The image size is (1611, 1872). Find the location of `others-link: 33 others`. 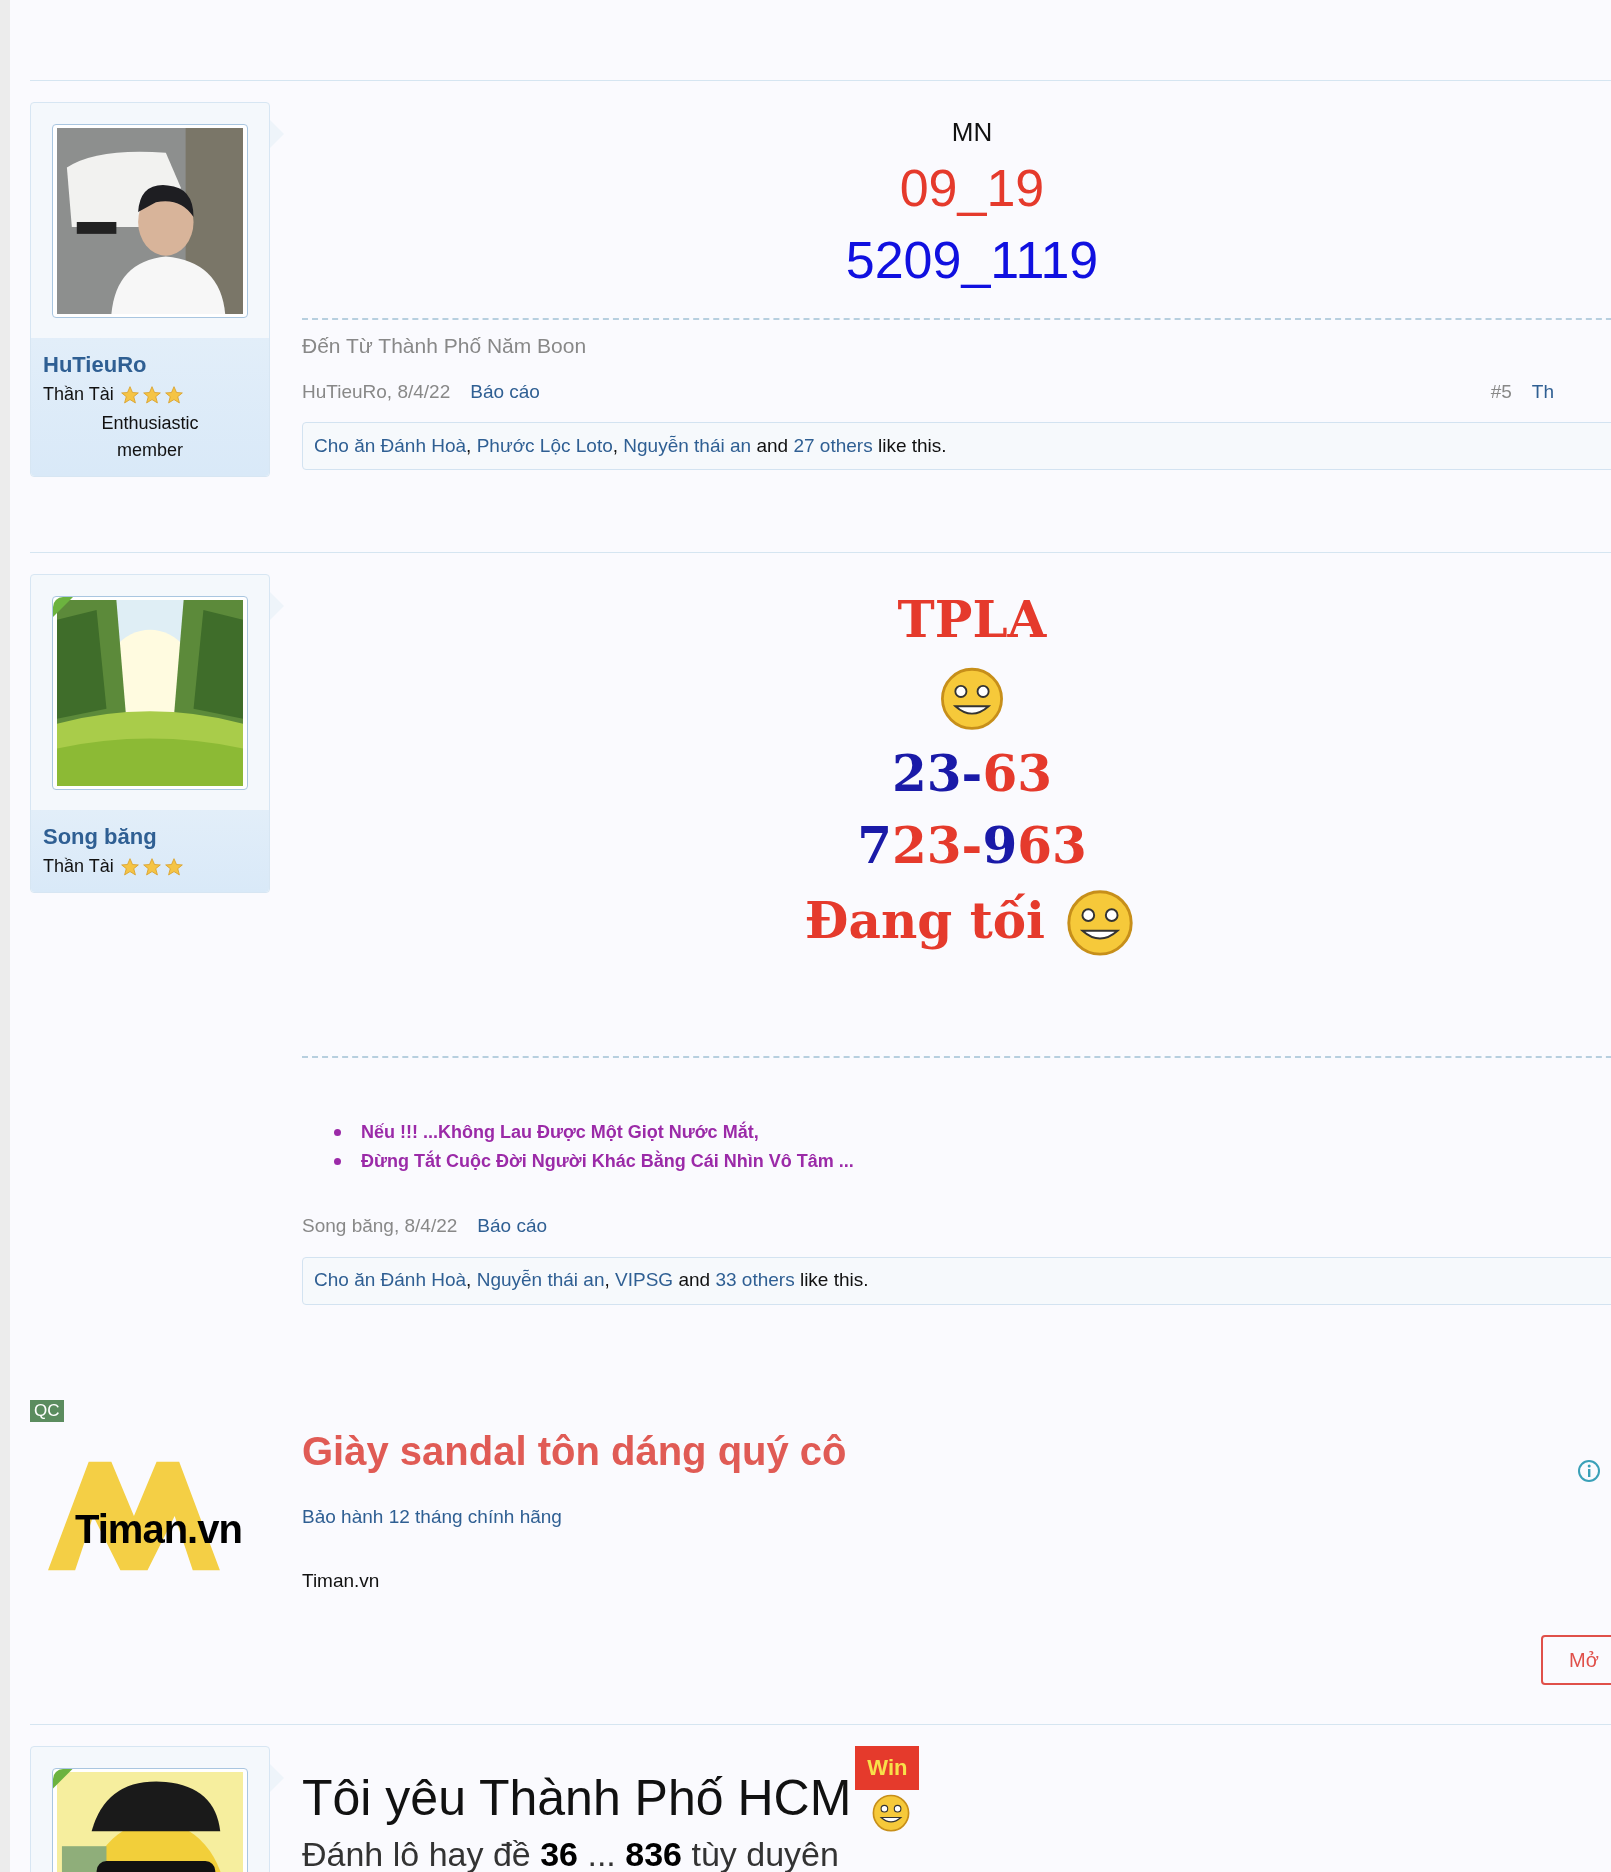

others-link: 33 others is located at coordinates (755, 1280).